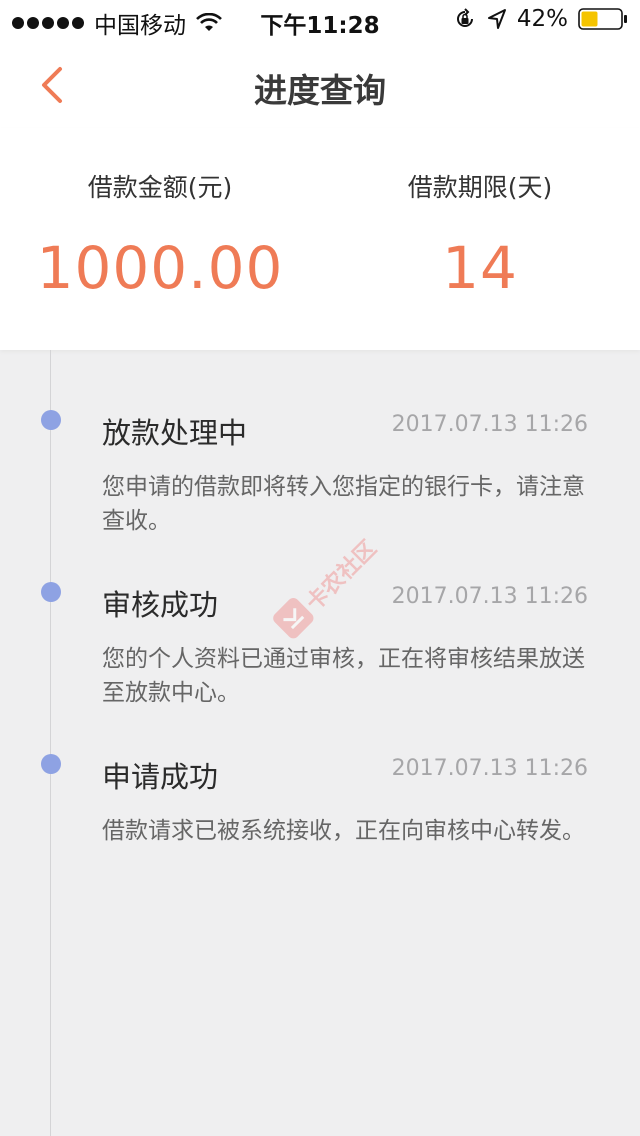 This screenshot has width=640, height=1136. Describe the element at coordinates (343, 676) in the screenshot. I see `timeline-entry-description: 您的个人资料已通过审核，正在将审核结果放送至放款中心。` at that location.